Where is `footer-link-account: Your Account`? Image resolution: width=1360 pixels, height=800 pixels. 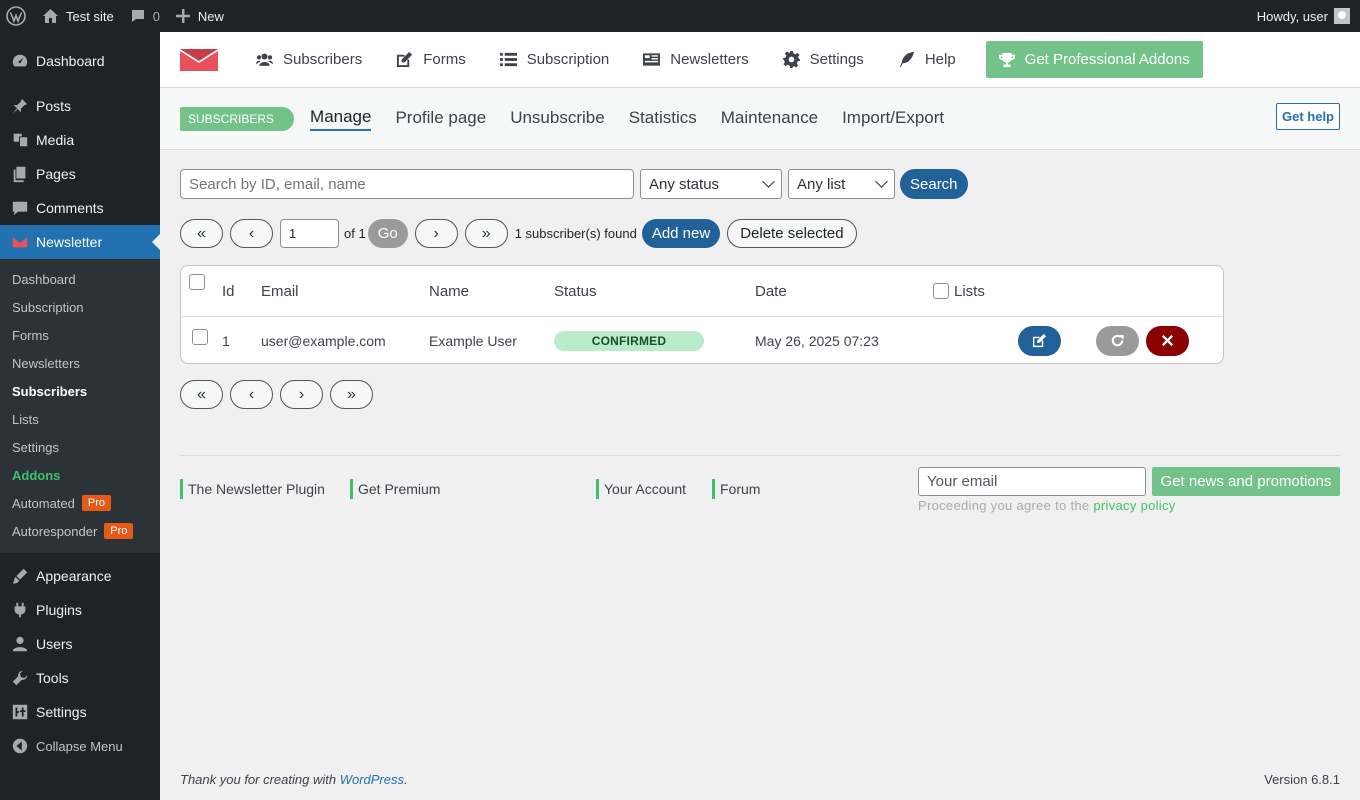
footer-link-account: Your Account is located at coordinates (641, 489).